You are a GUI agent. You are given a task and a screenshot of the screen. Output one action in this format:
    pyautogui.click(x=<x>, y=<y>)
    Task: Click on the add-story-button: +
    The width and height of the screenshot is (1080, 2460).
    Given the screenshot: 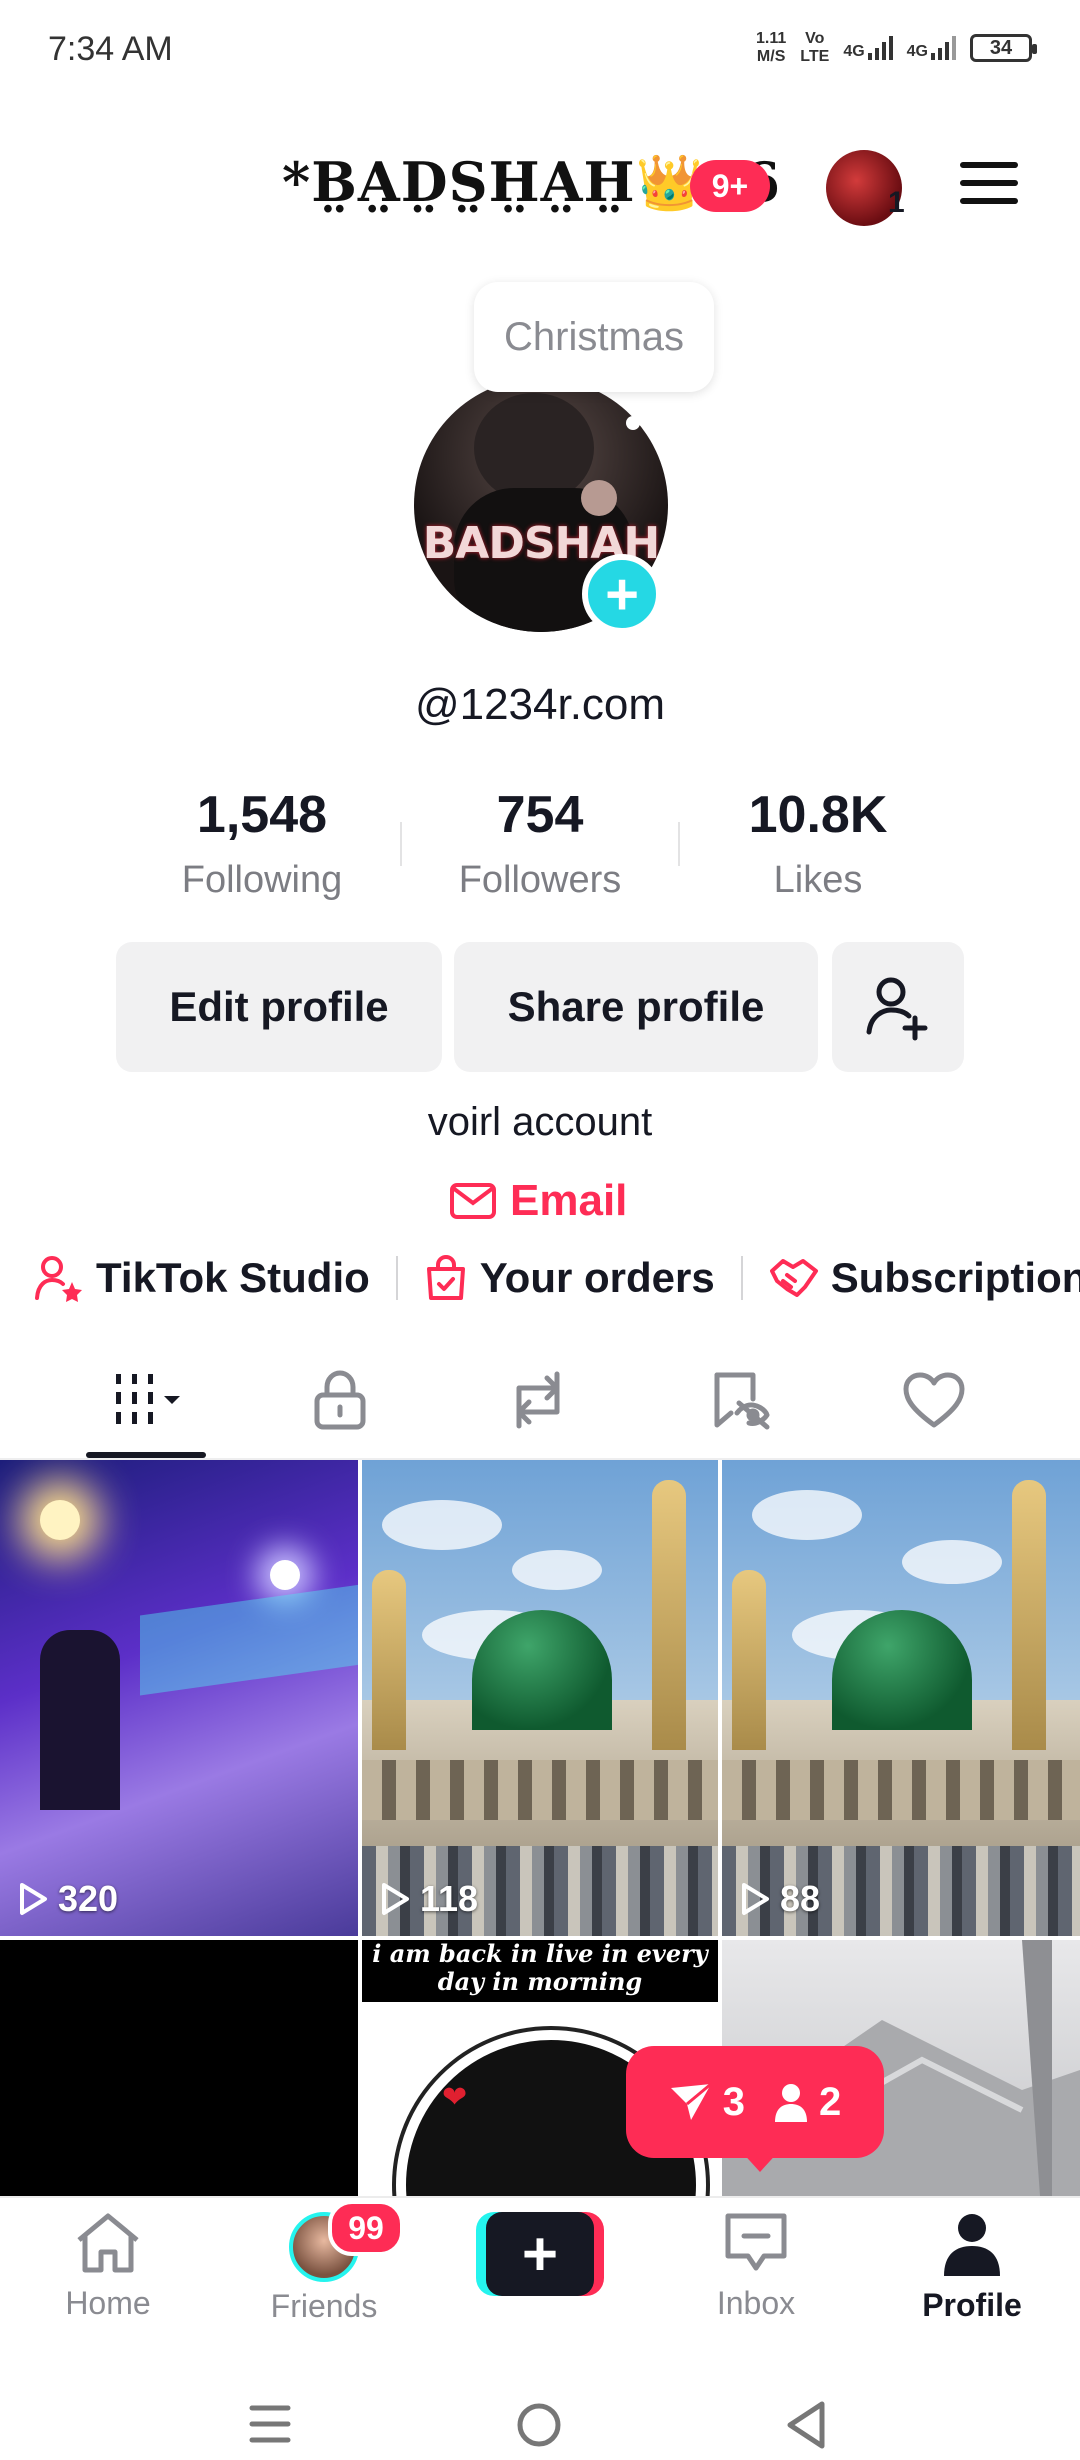 What is the action you would take?
    pyautogui.click(x=622, y=594)
    